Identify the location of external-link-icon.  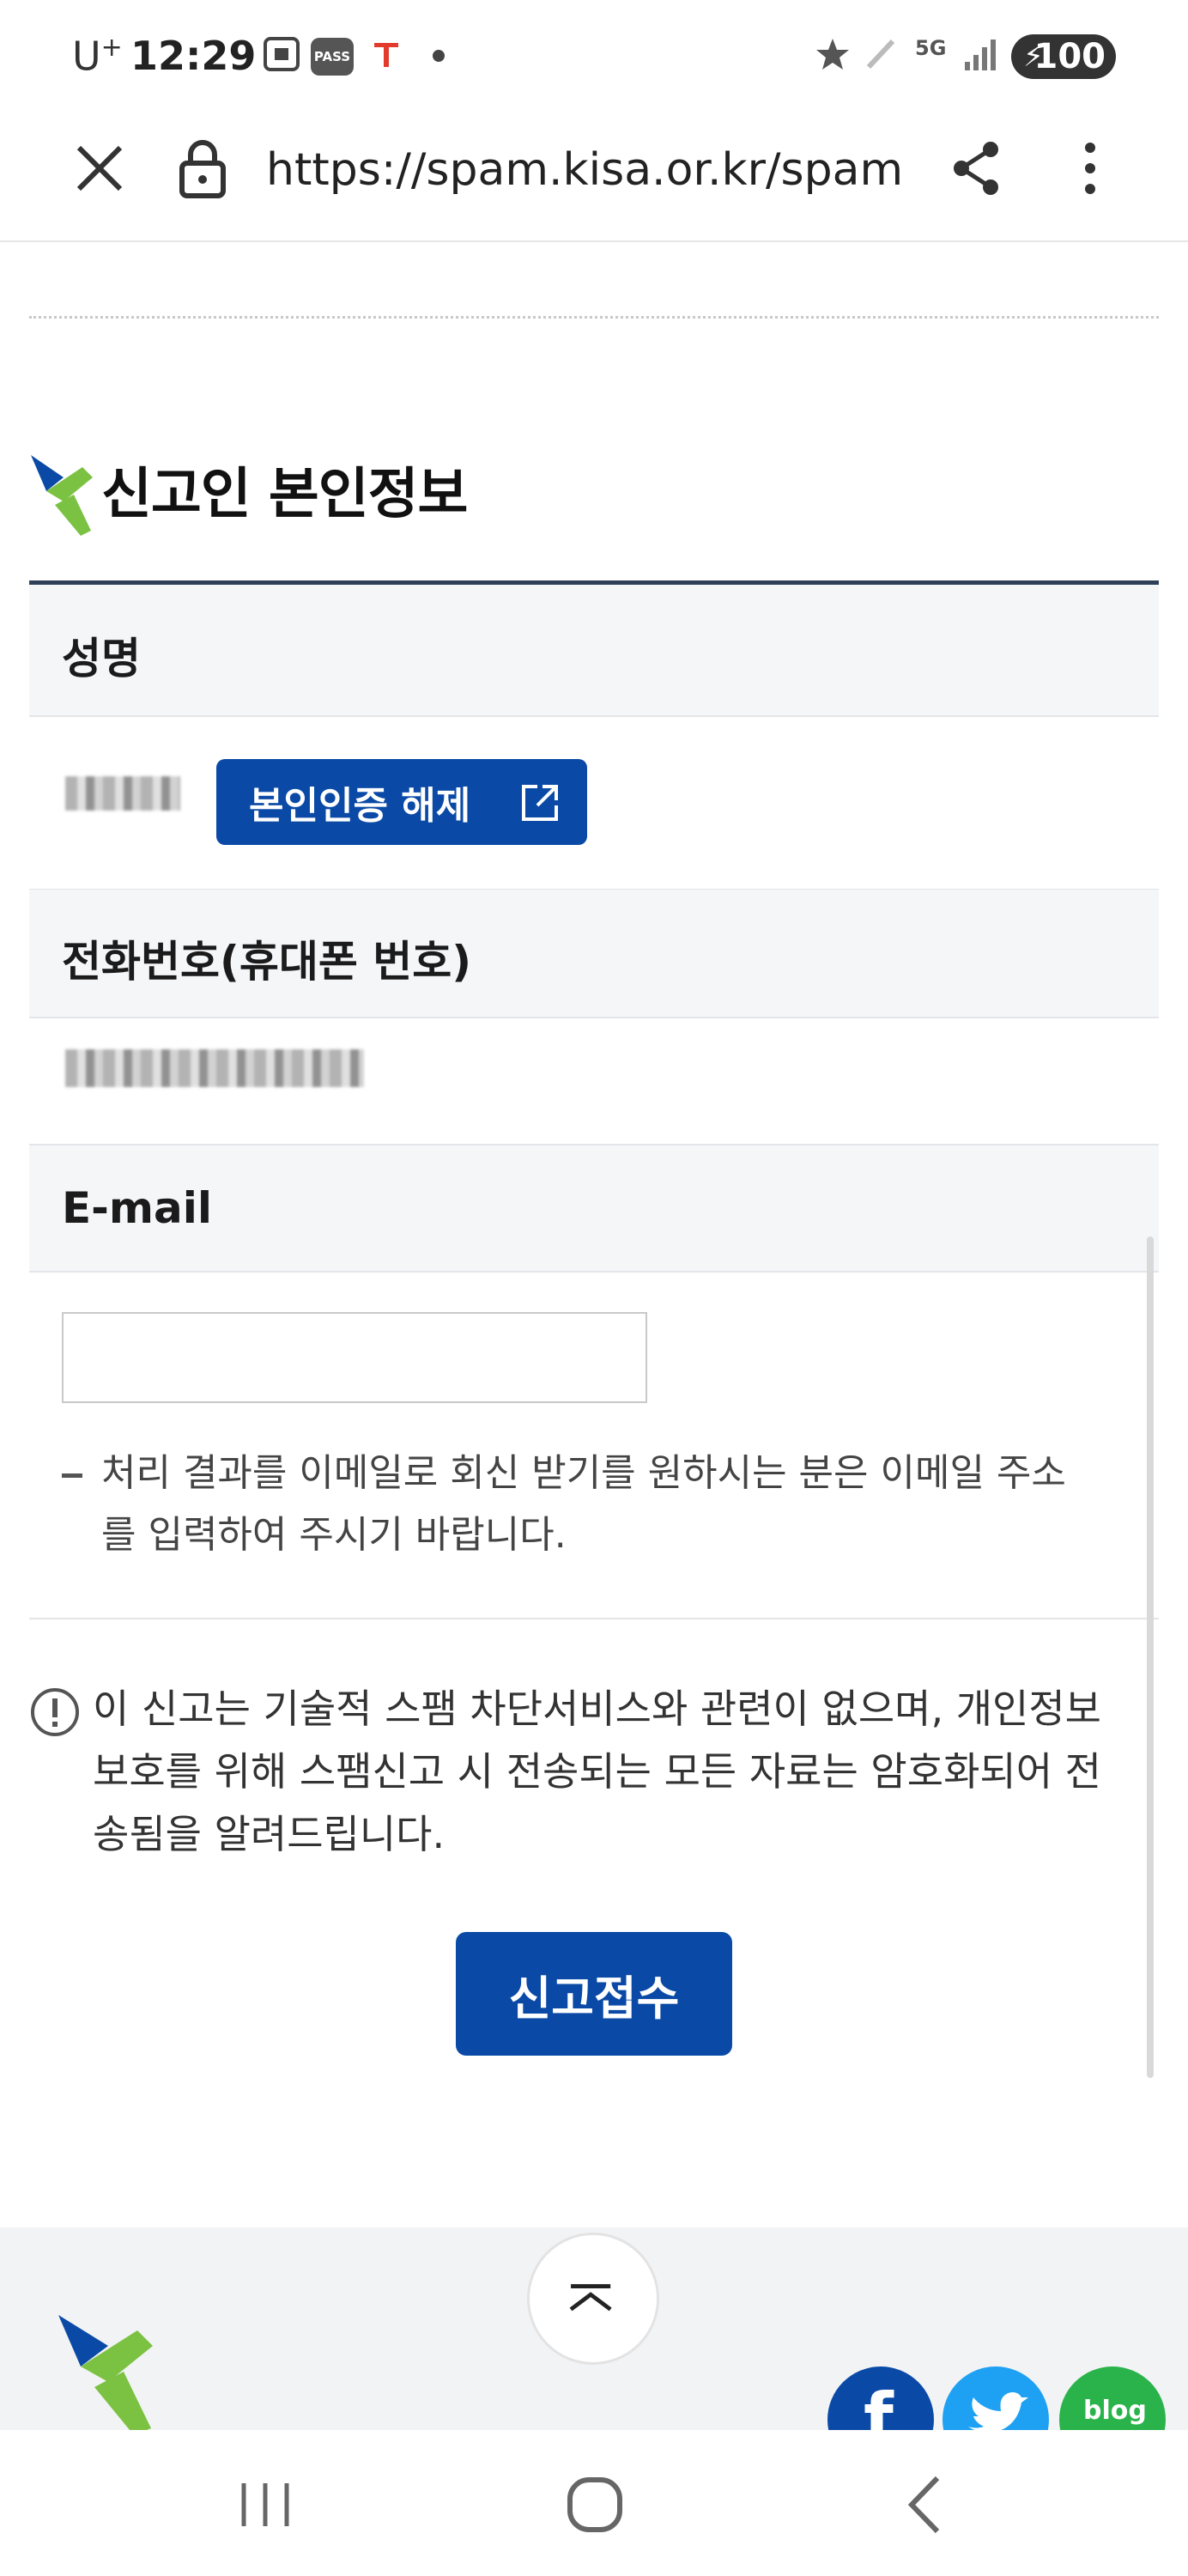
(540, 803).